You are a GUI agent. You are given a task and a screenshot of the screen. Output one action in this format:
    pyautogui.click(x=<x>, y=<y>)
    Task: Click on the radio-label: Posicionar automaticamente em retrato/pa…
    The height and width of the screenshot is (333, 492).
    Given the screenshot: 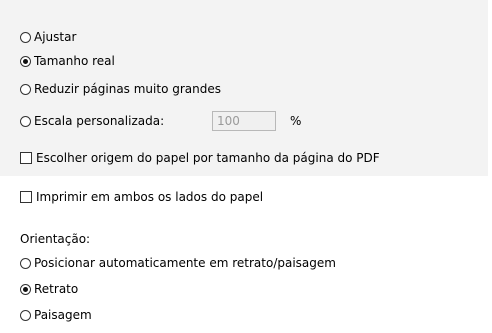 What is the action you would take?
    pyautogui.click(x=185, y=263)
    